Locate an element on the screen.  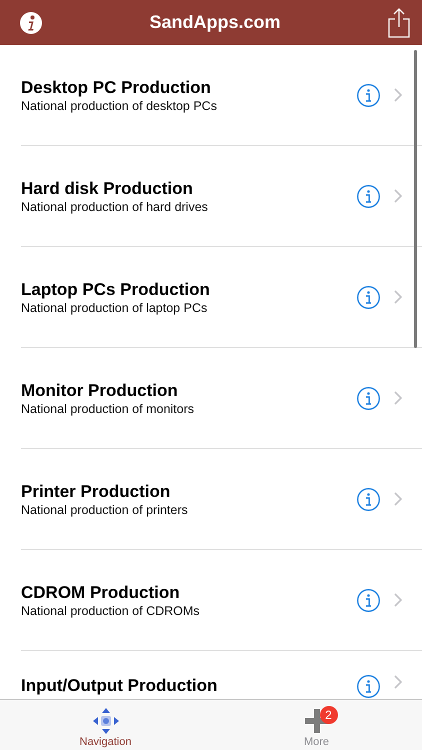
row-title: Monitor Production is located at coordinates (100, 390).